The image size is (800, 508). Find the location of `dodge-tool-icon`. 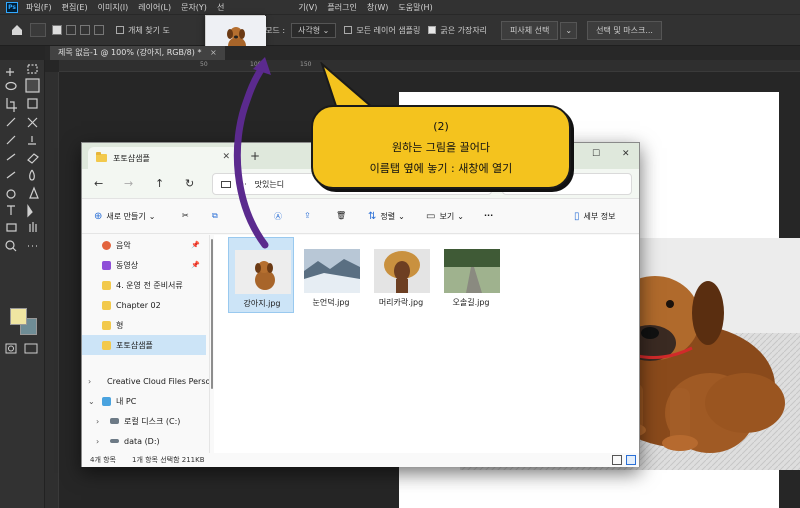

dodge-tool-icon is located at coordinates (11, 194).